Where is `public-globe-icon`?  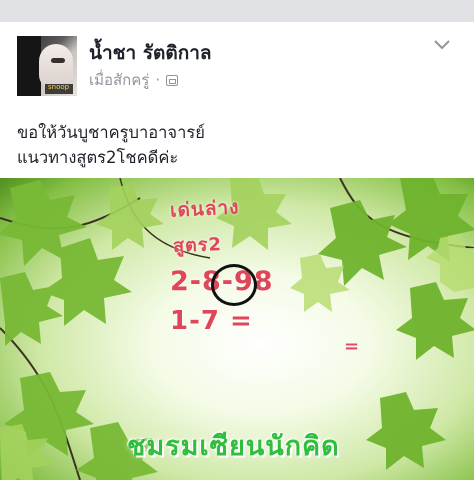 public-globe-icon is located at coordinates (172, 80).